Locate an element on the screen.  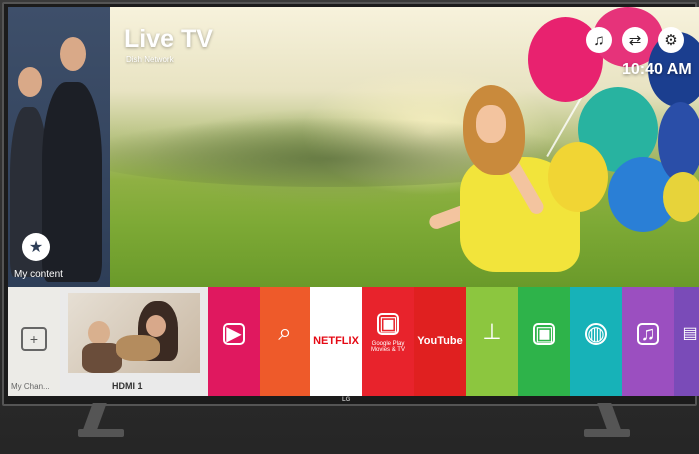
google-play-movies-icon: ▣ is located at coordinates (388, 324).